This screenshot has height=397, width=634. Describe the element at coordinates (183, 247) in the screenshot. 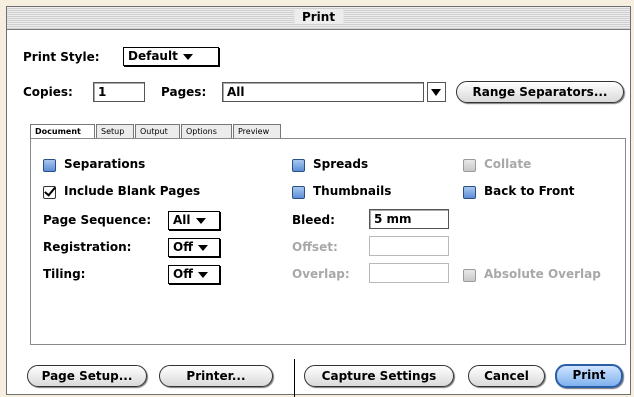

I see `registration-value: Off` at that location.